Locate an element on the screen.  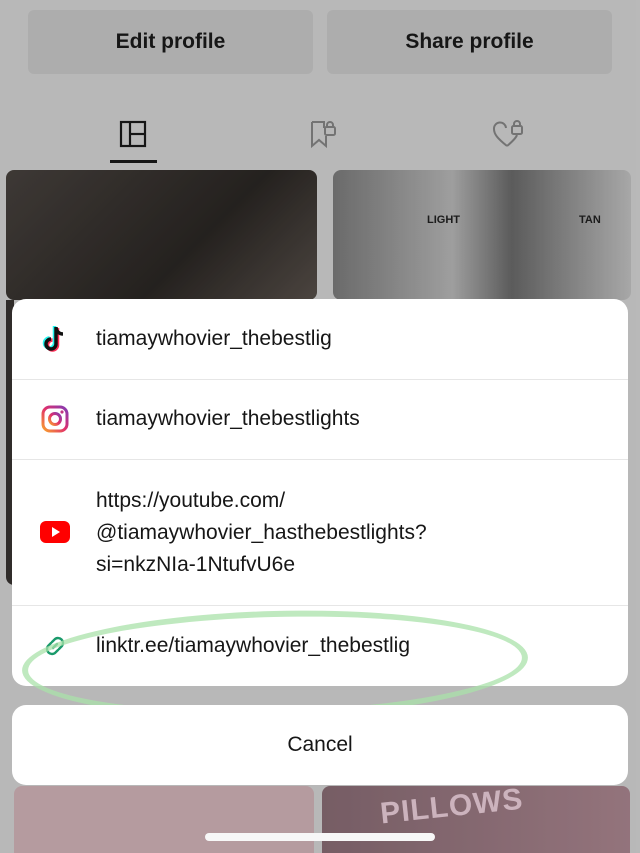
instagram-handle: tiamaywhovier_thebestlights is located at coordinates (228, 418).